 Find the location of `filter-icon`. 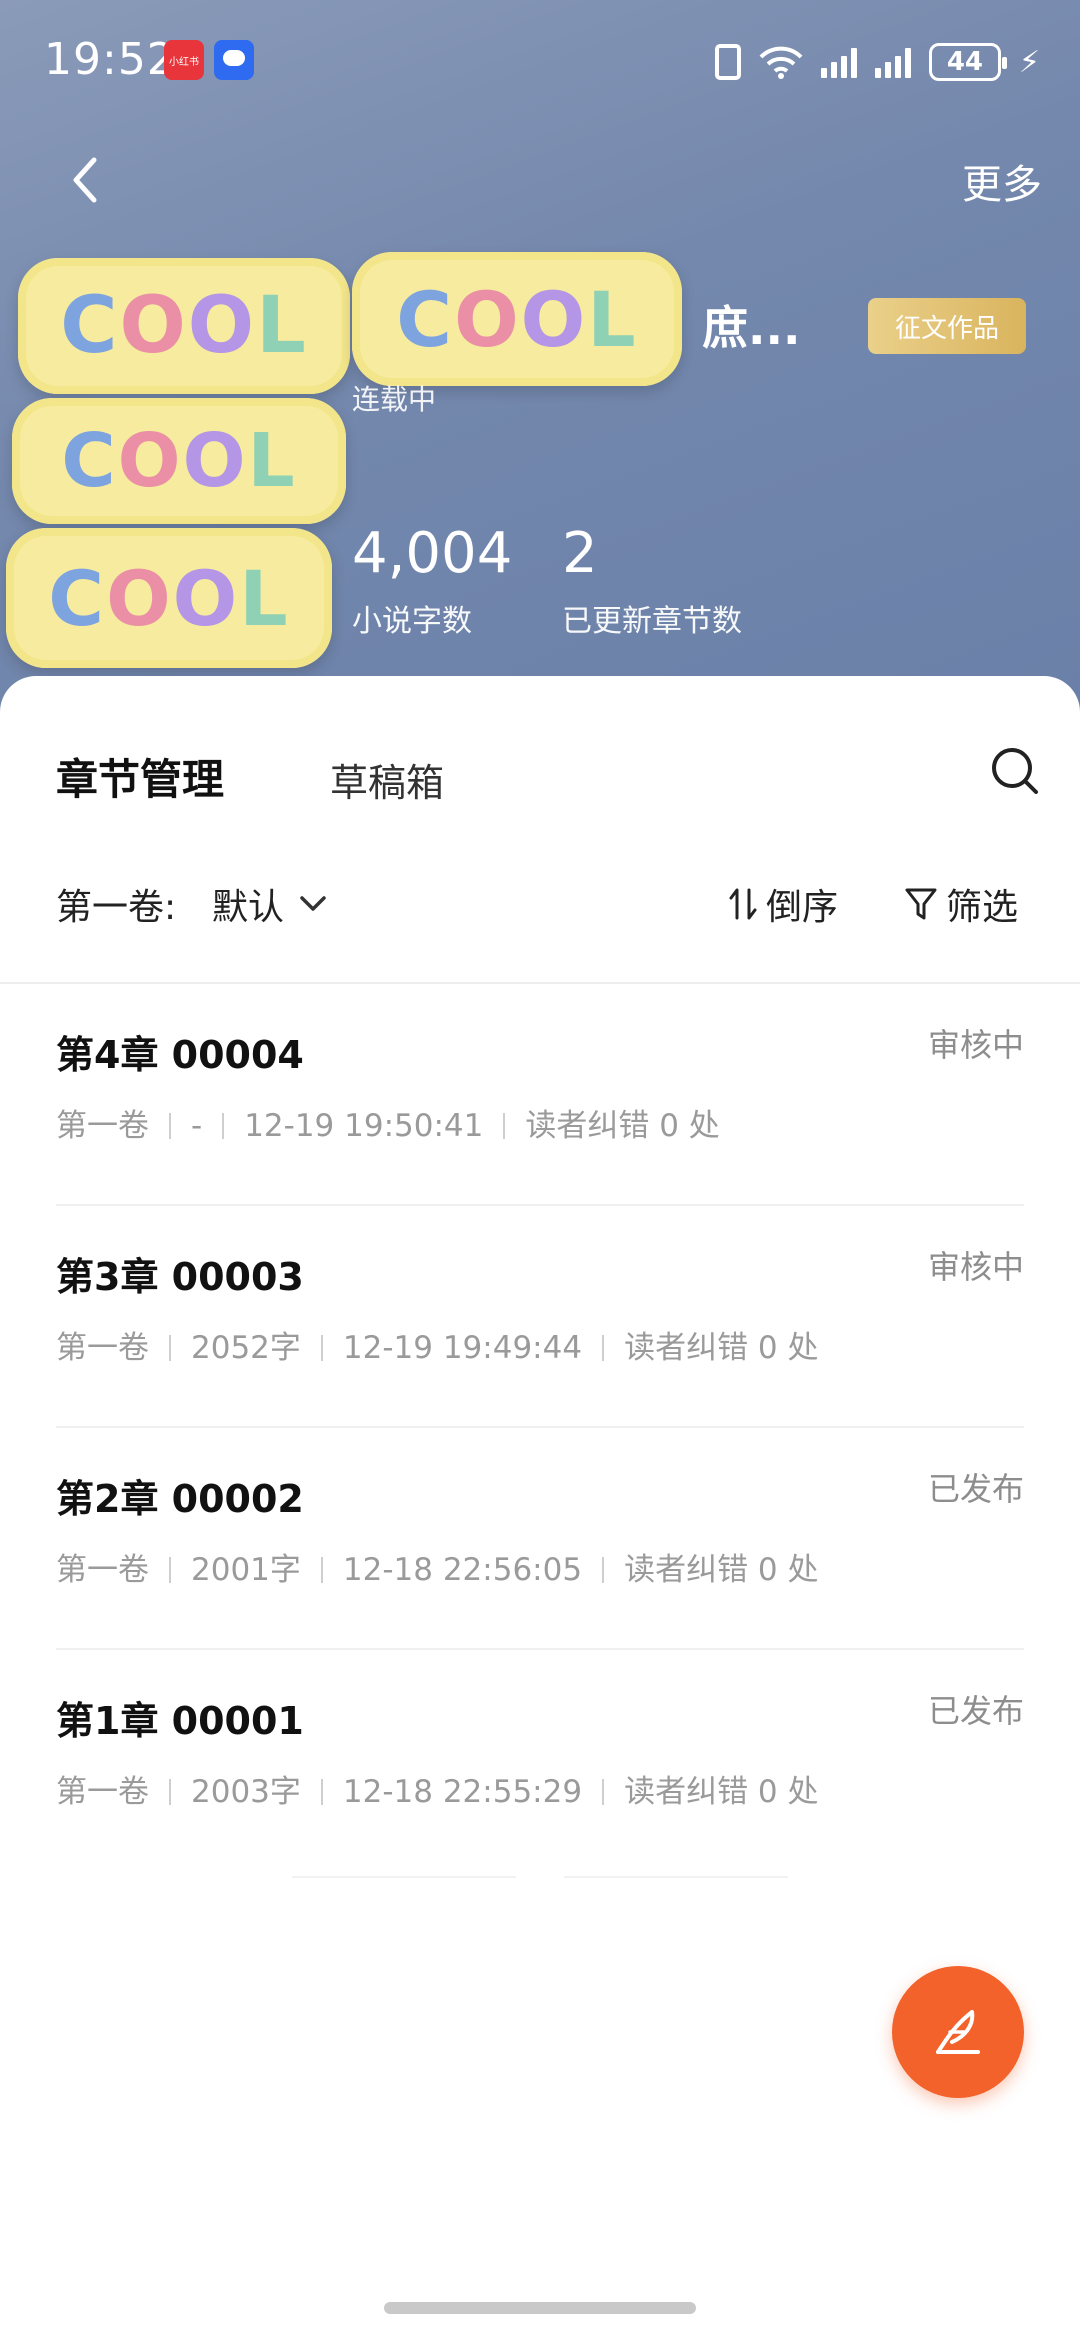

filter-icon is located at coordinates (921, 904).